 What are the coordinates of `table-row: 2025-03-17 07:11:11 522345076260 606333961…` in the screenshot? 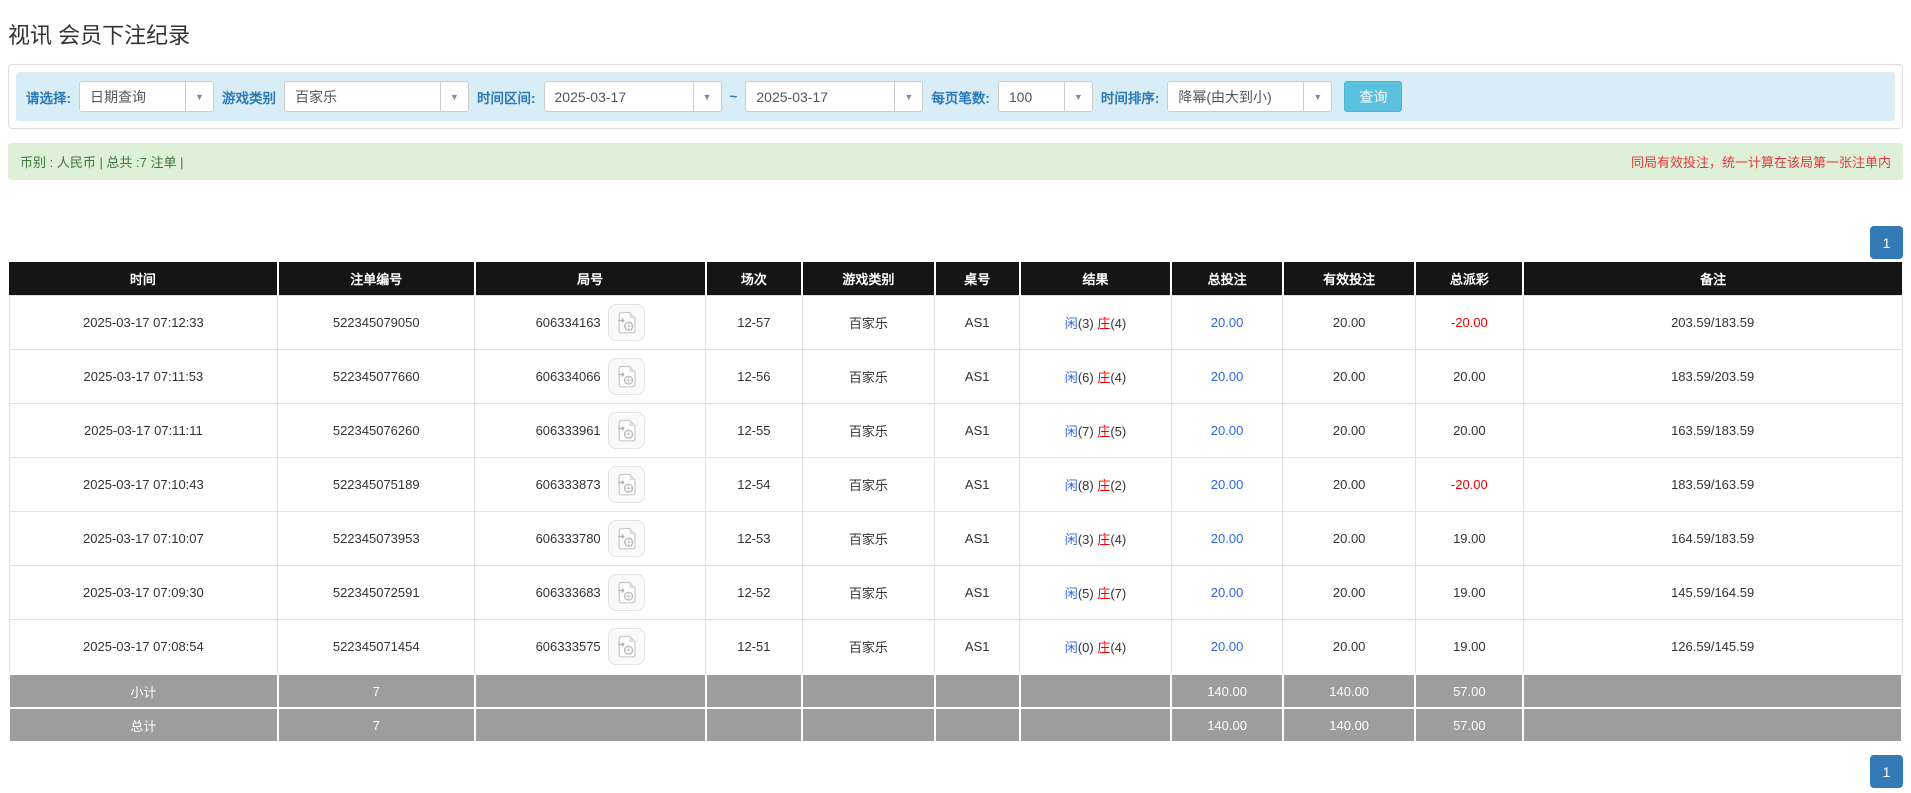 It's located at (955, 430).